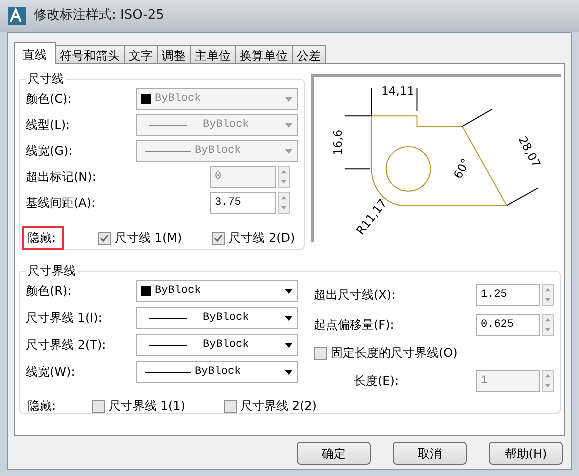 The height and width of the screenshot is (476, 579). What do you see at coordinates (141, 54) in the screenshot?
I see `tab: 文字` at bounding box center [141, 54].